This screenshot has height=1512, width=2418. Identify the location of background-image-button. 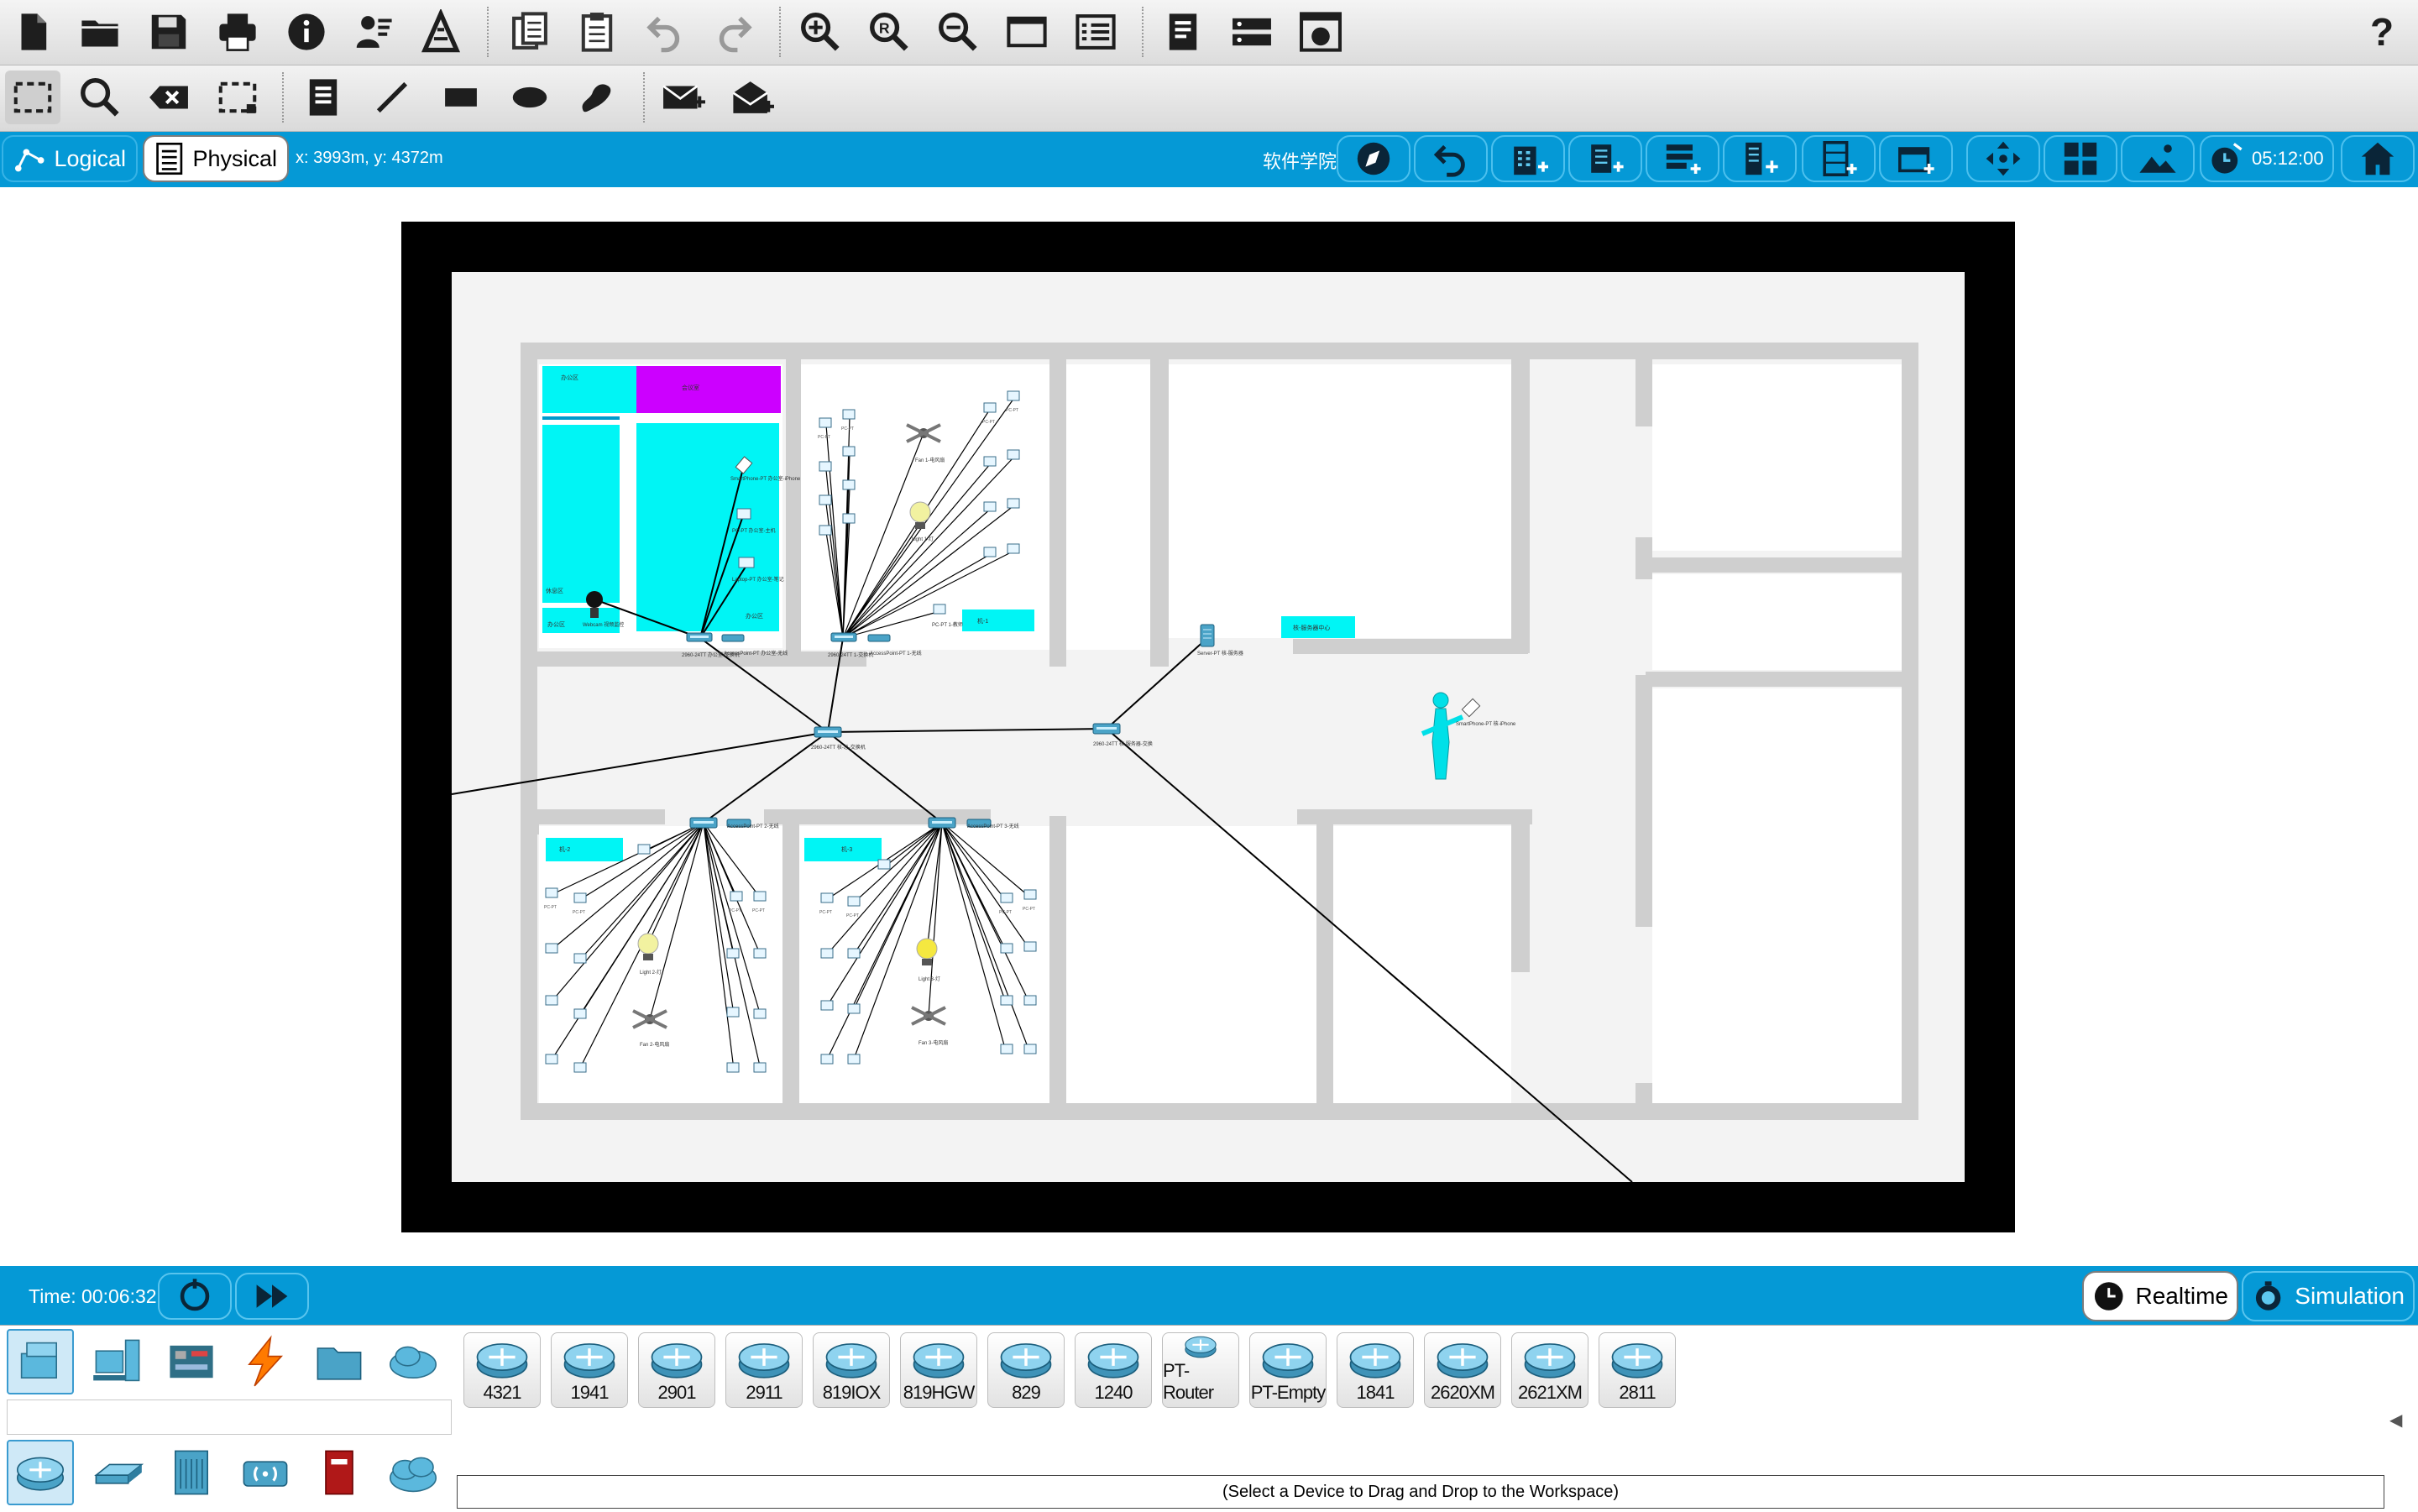
(2158, 158).